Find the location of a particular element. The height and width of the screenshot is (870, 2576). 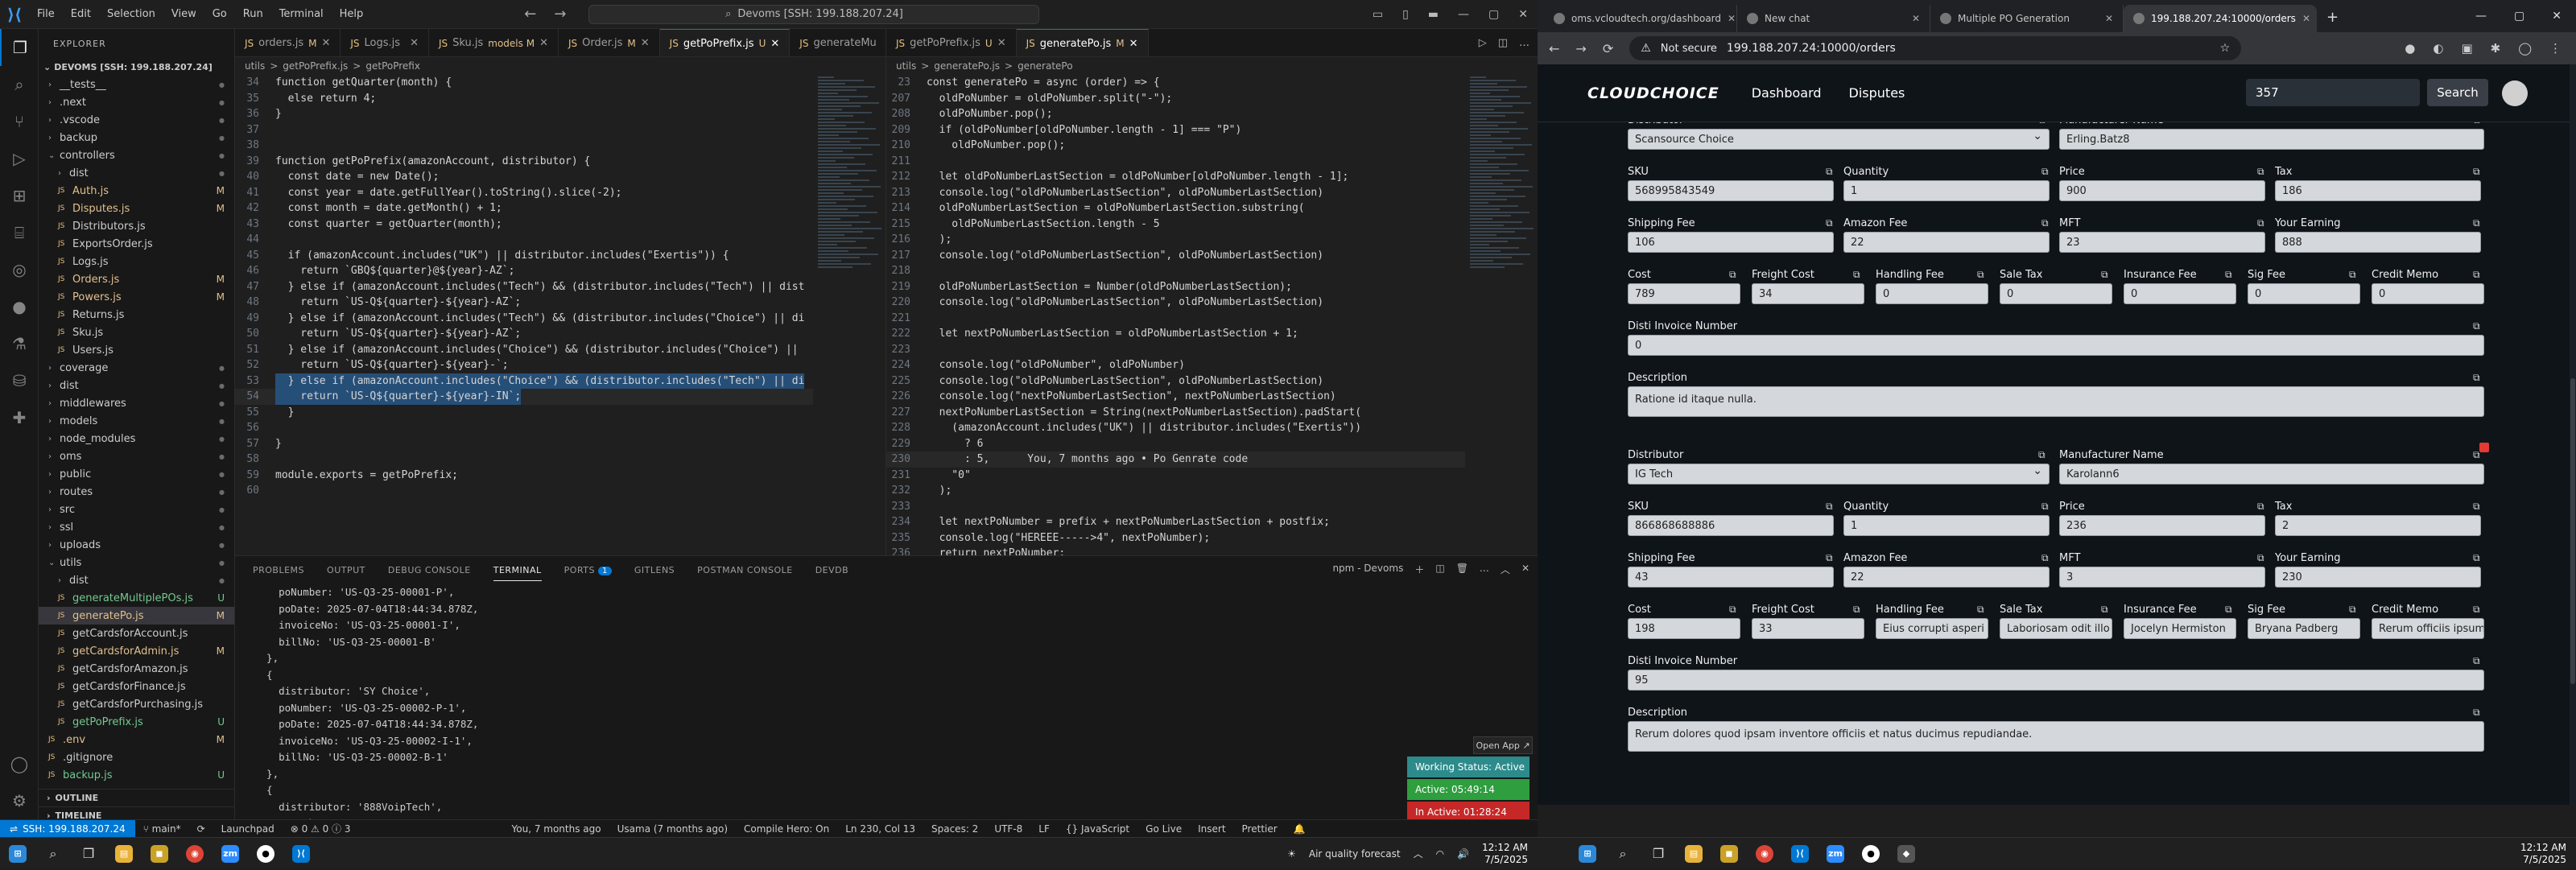

tree-item: › oms ● is located at coordinates (136, 456).